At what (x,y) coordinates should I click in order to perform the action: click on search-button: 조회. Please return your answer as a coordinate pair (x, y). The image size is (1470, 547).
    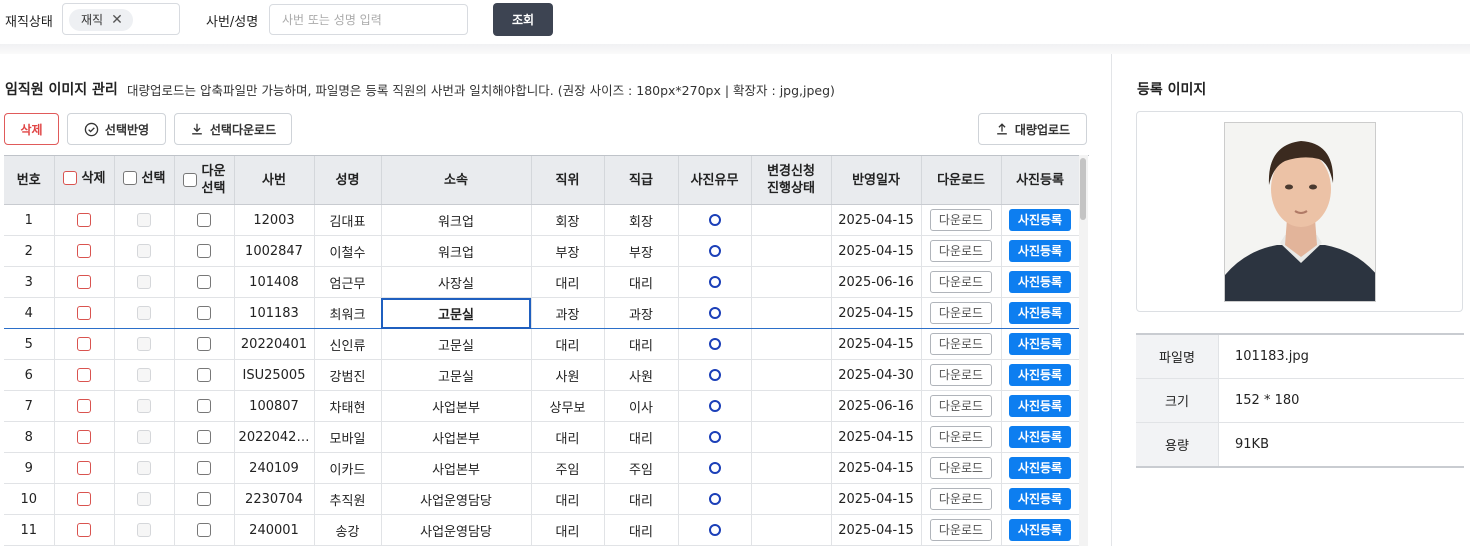
    Looking at the image, I should click on (523, 19).